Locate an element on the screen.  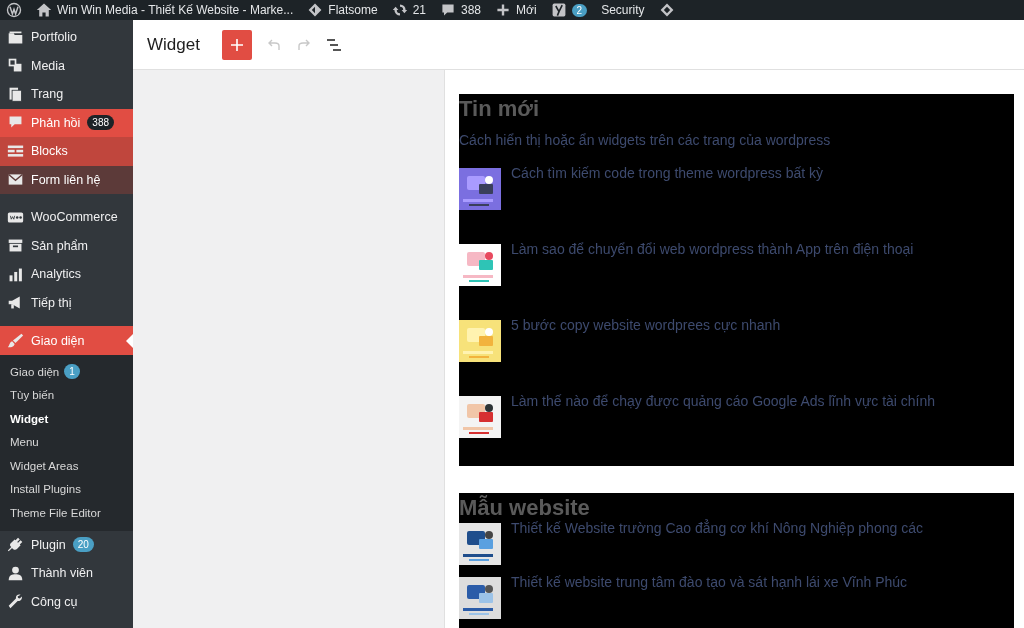
paintbrush-icon is located at coordinates (15, 340).